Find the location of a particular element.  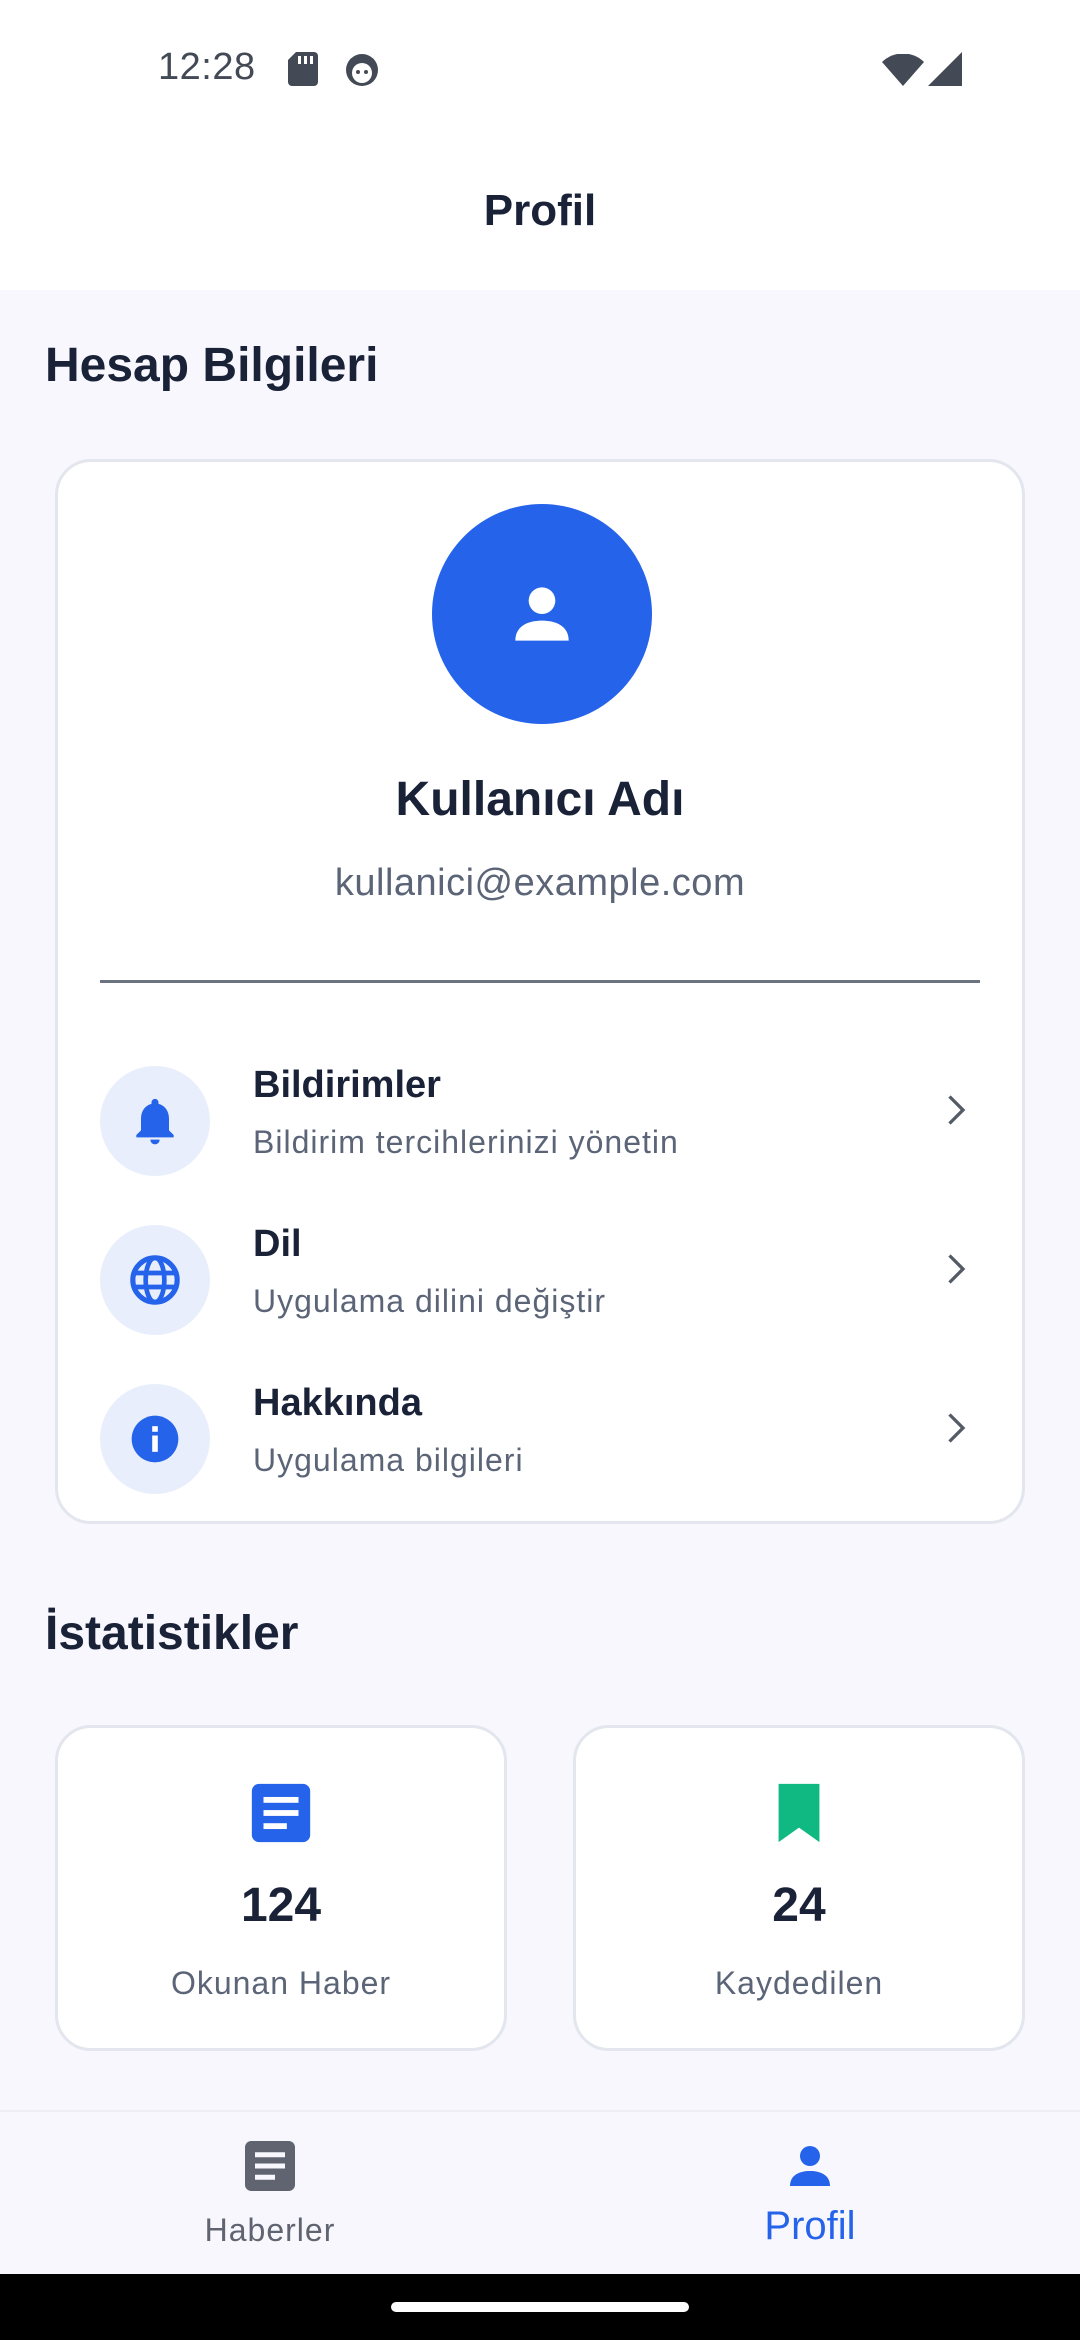

home-gesture-handle is located at coordinates (540, 2307).